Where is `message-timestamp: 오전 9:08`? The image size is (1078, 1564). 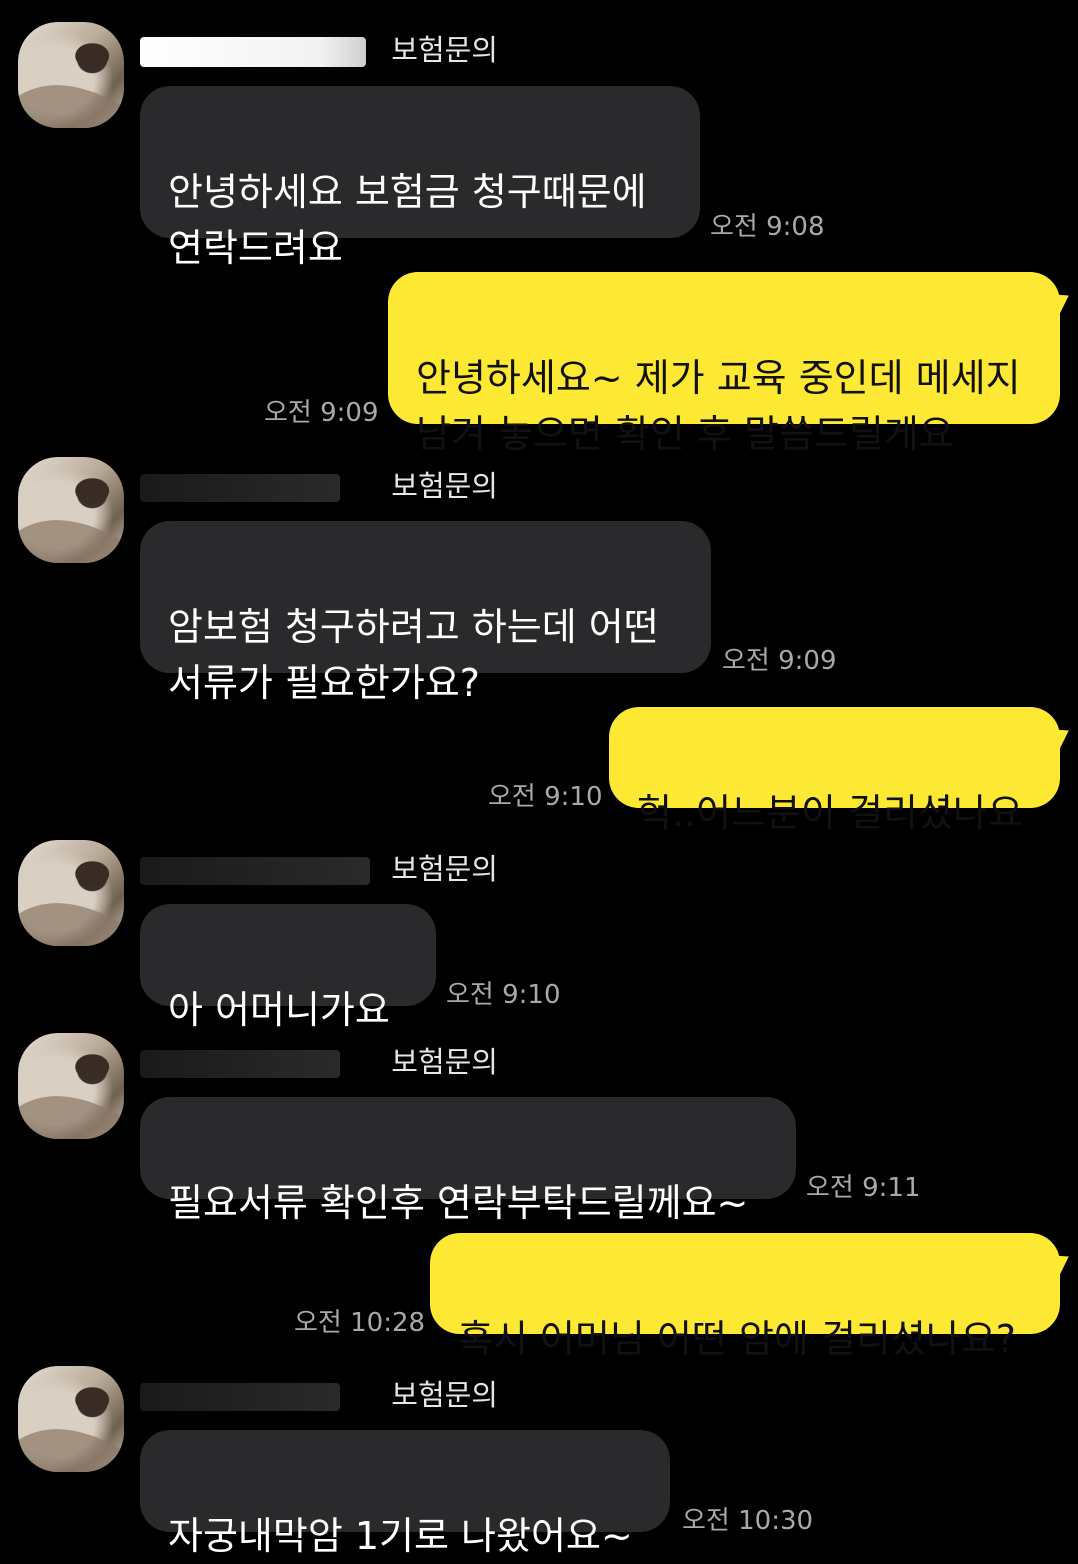 message-timestamp: 오전 9:08 is located at coordinates (767, 227).